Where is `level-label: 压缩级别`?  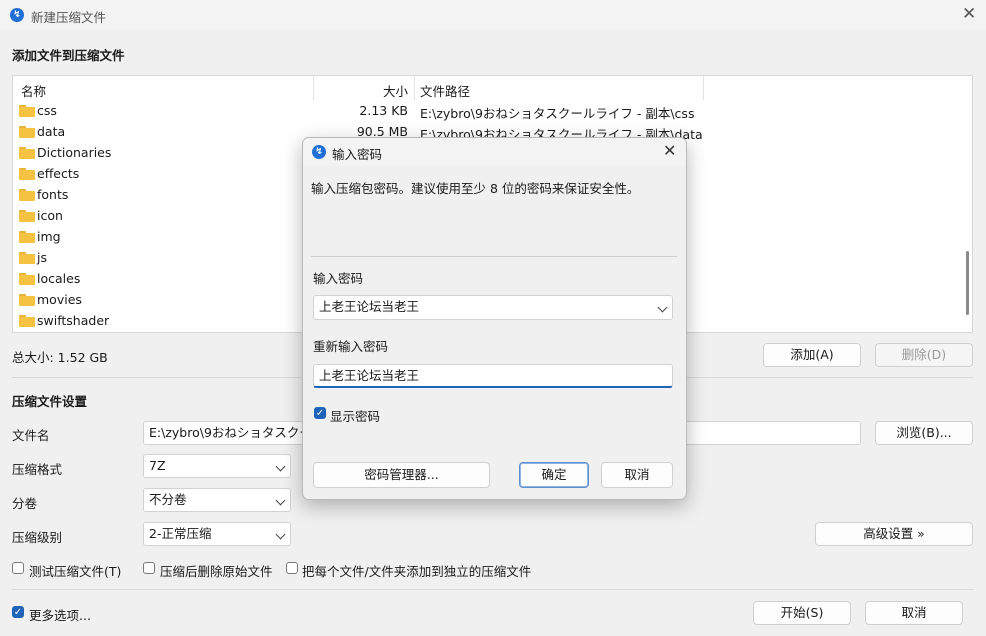
level-label: 压缩级别 is located at coordinates (37, 537).